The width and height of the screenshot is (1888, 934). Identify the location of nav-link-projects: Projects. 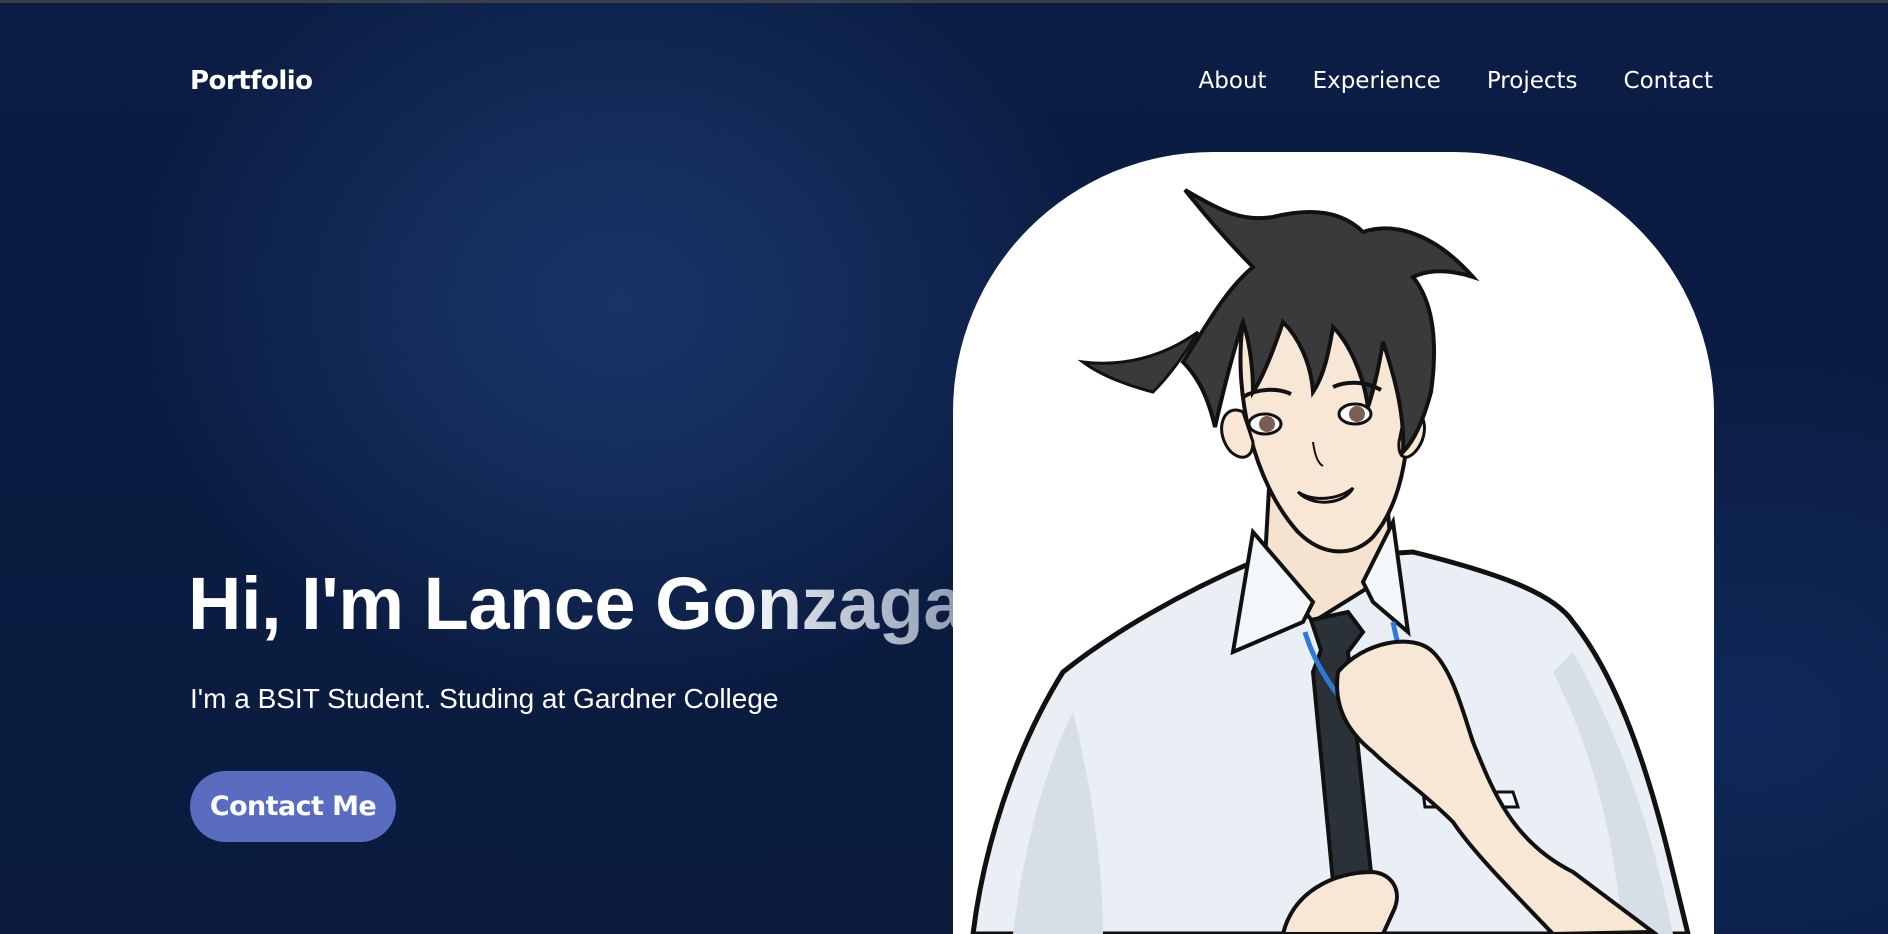
(1532, 81).